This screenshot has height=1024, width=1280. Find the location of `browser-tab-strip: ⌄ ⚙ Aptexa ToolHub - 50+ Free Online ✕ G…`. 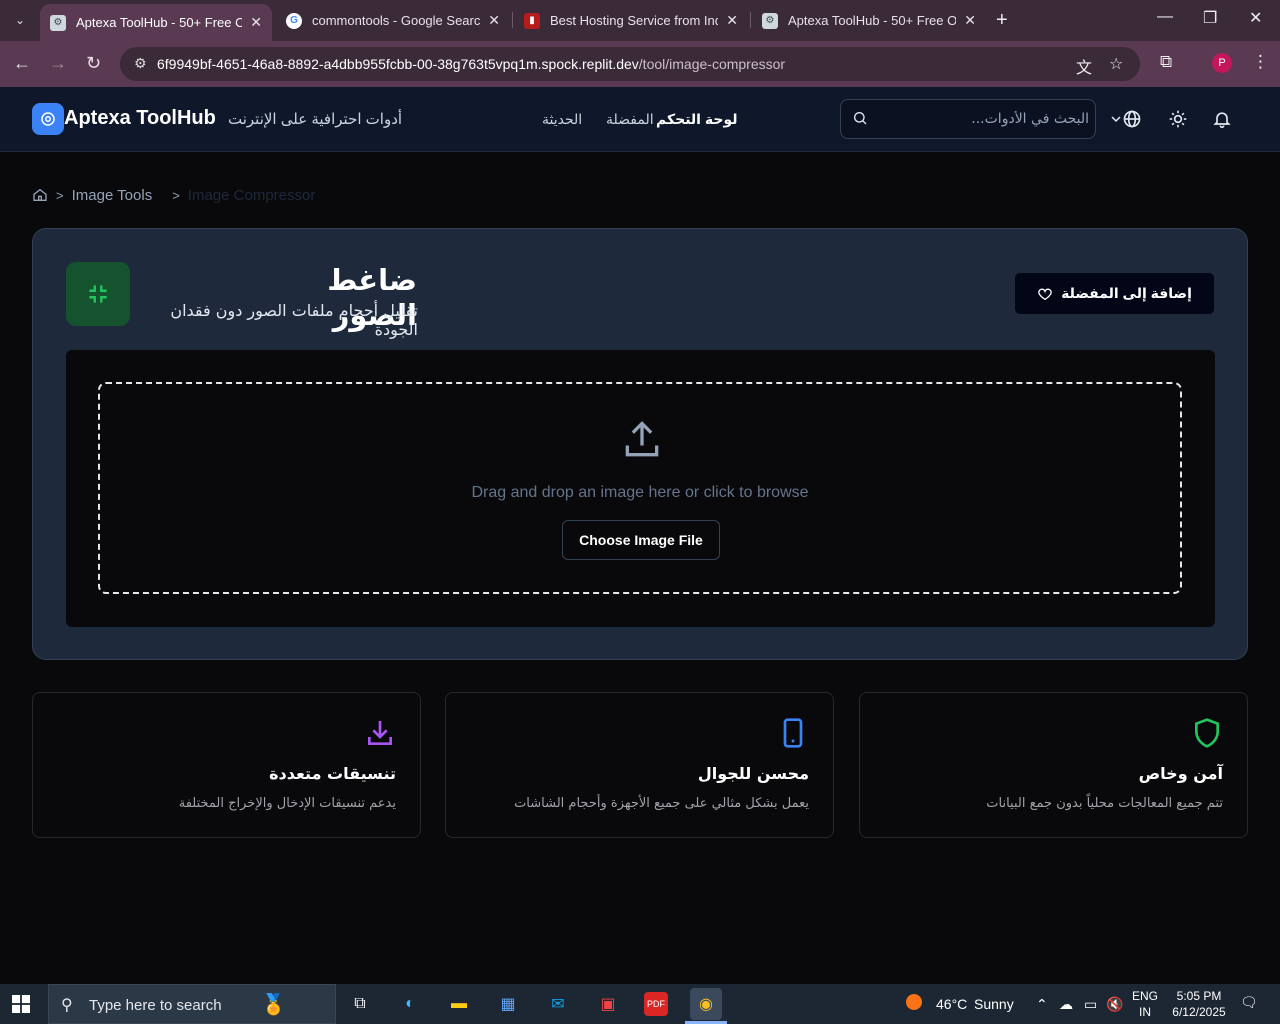

browser-tab-strip: ⌄ ⚙ Aptexa ToolHub - 50+ Free Online ✕ G… is located at coordinates (640, 20).